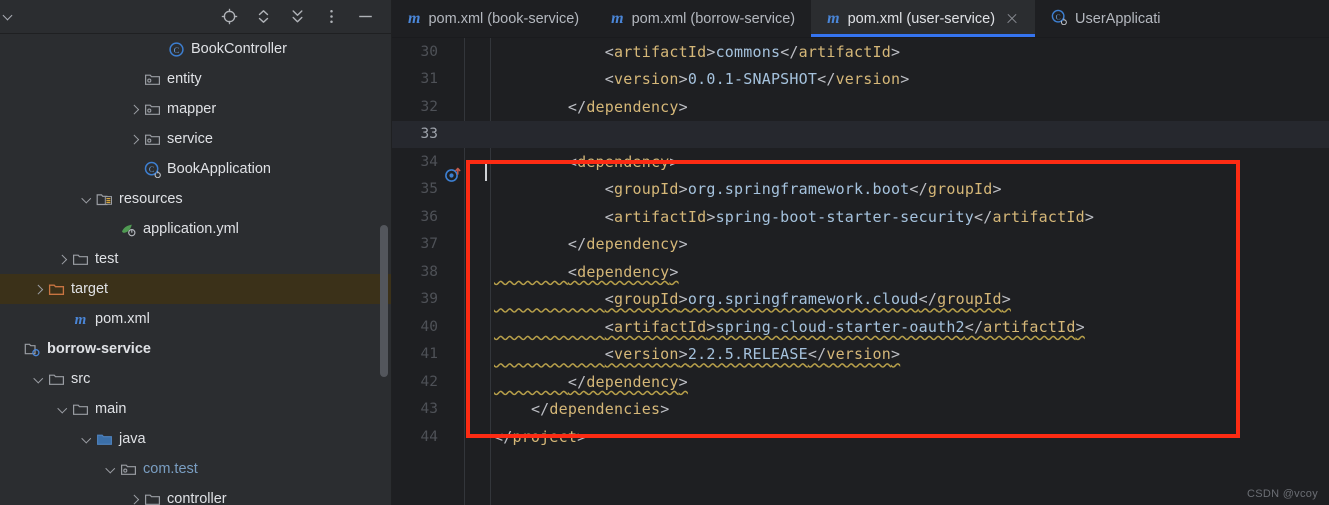  Describe the element at coordinates (190, 138) in the screenshot. I see `tree-item-label: service` at that location.